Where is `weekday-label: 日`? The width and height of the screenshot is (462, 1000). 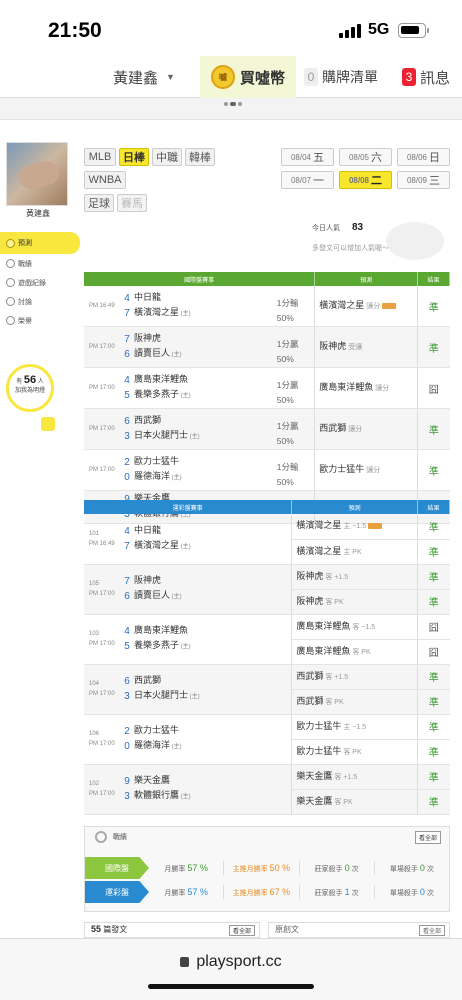 weekday-label: 日 is located at coordinates (435, 158).